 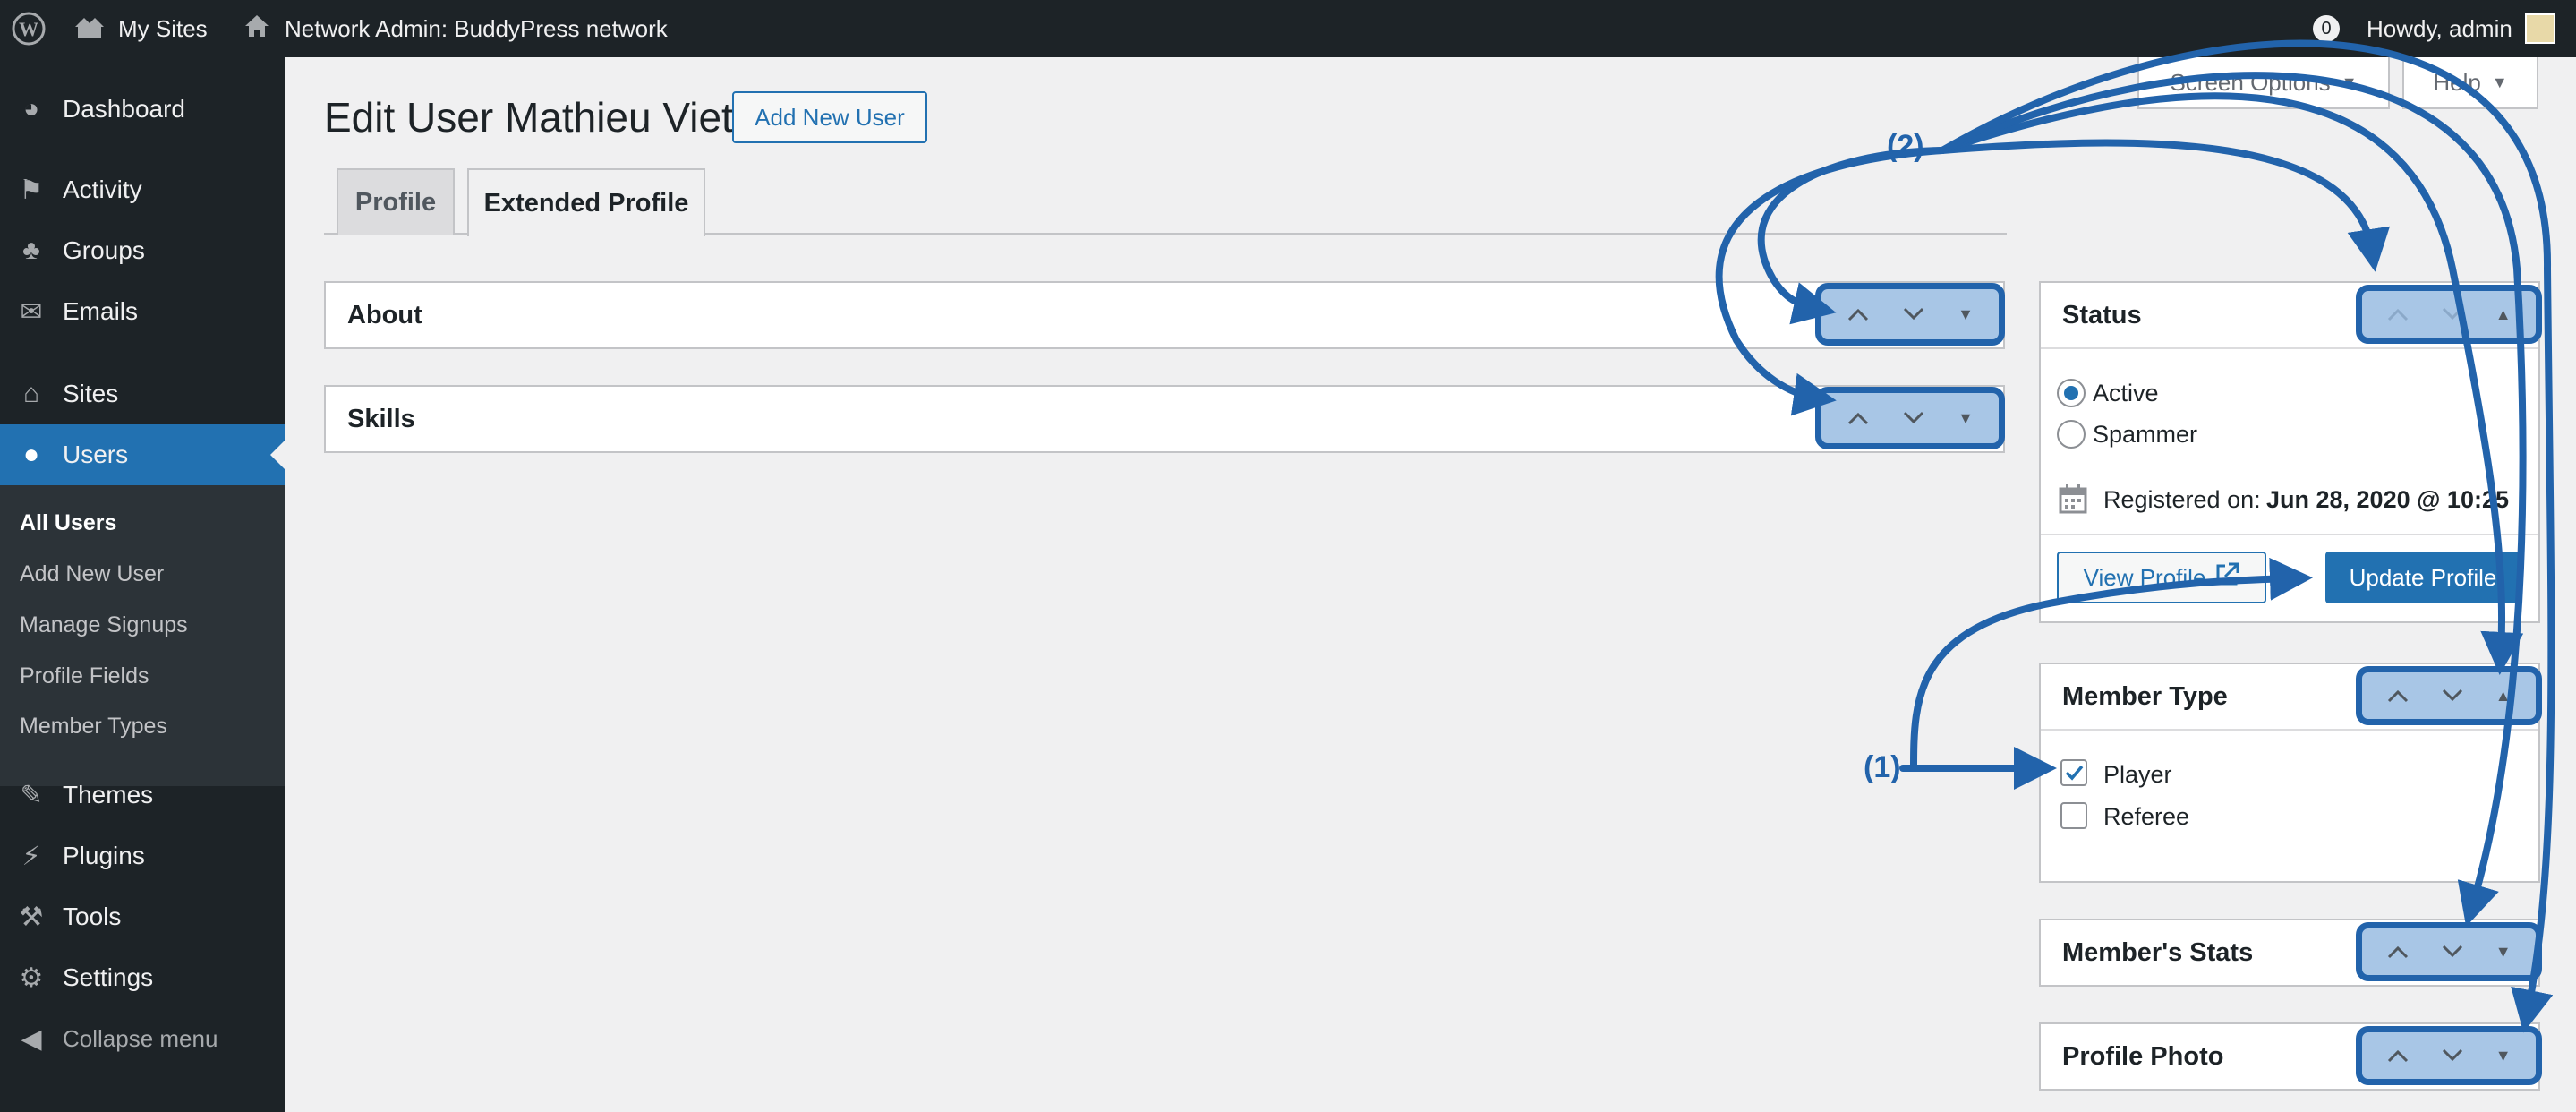 What do you see at coordinates (2250, 82) in the screenshot?
I see `screen-options-label: Screen Options` at bounding box center [2250, 82].